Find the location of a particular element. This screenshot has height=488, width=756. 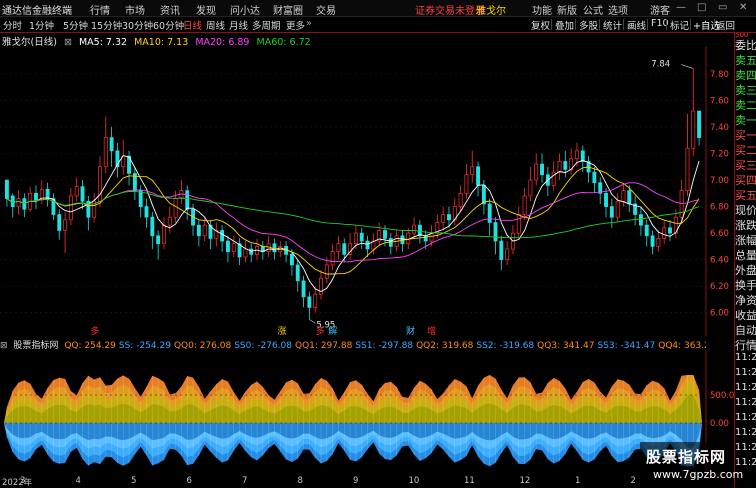

panel-item-13: 涨幅 is located at coordinates (745, 240).